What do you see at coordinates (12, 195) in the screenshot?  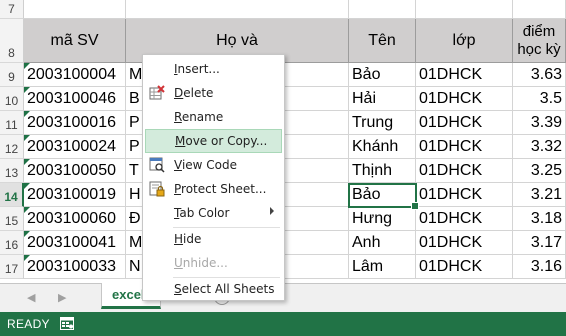 I see `row-header: 14` at bounding box center [12, 195].